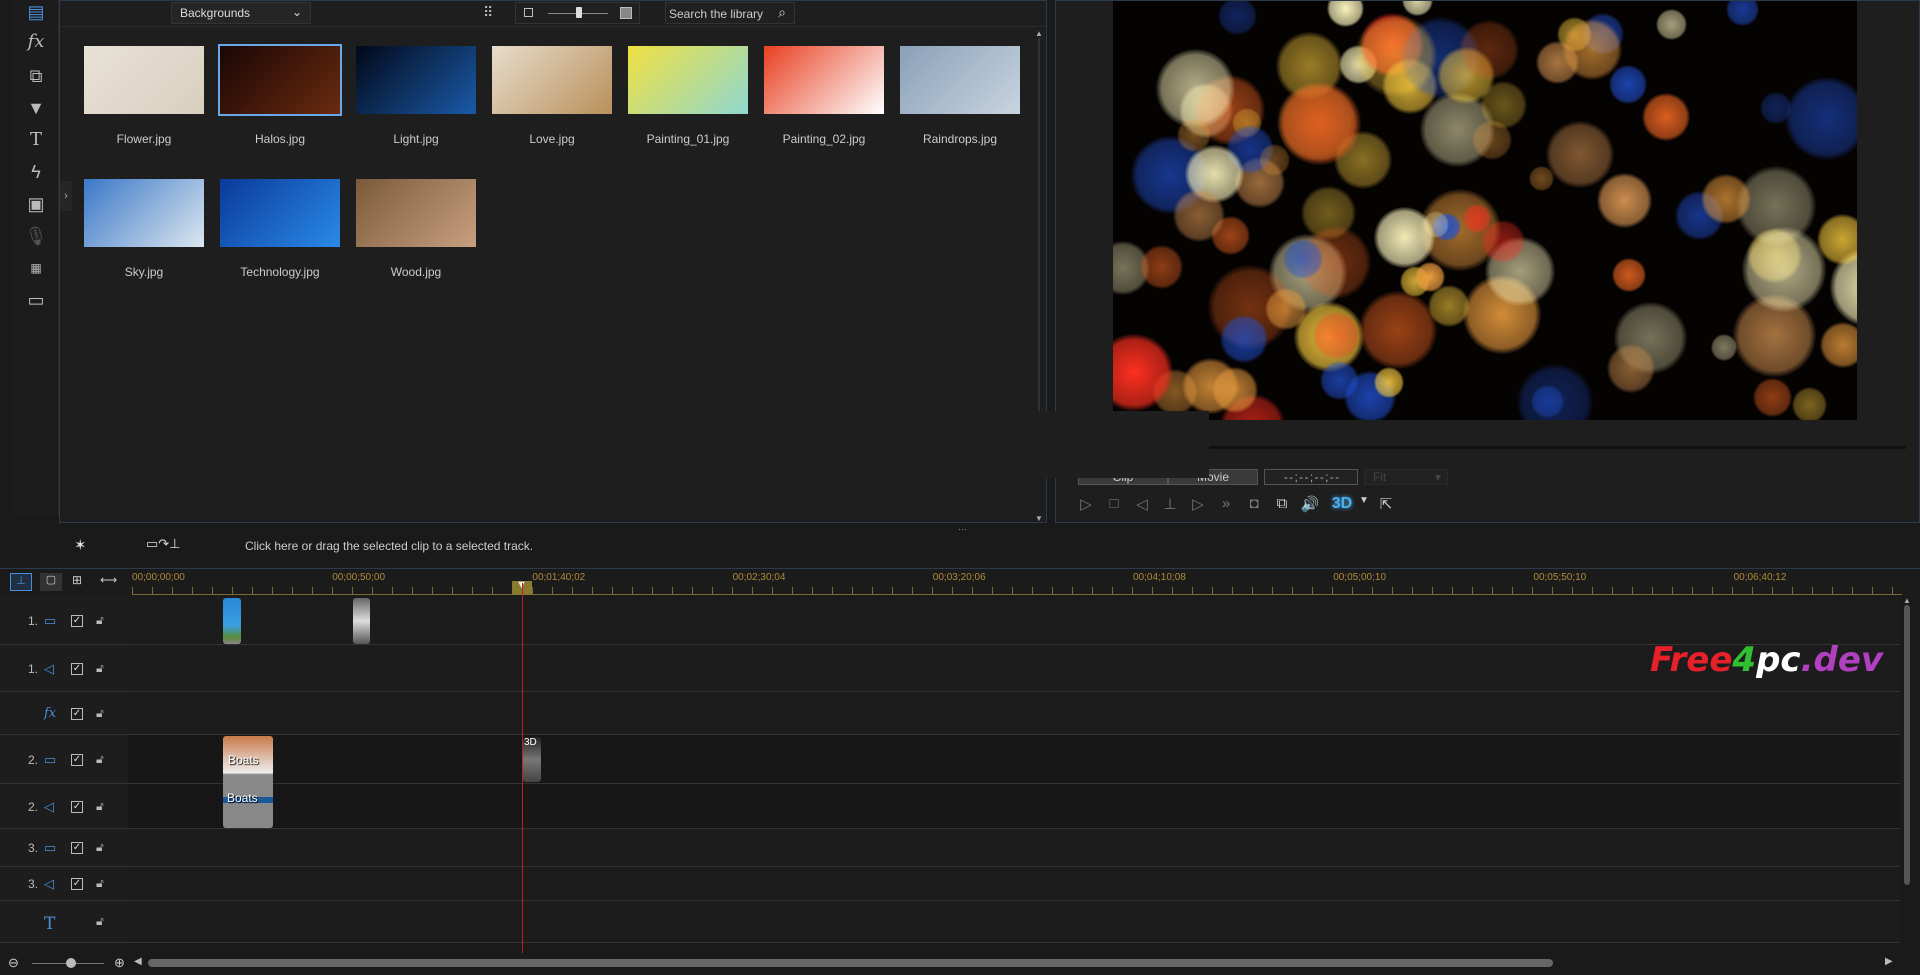 This screenshot has height=975, width=1920. I want to click on view-grid-icon: ⠿, so click(488, 12).